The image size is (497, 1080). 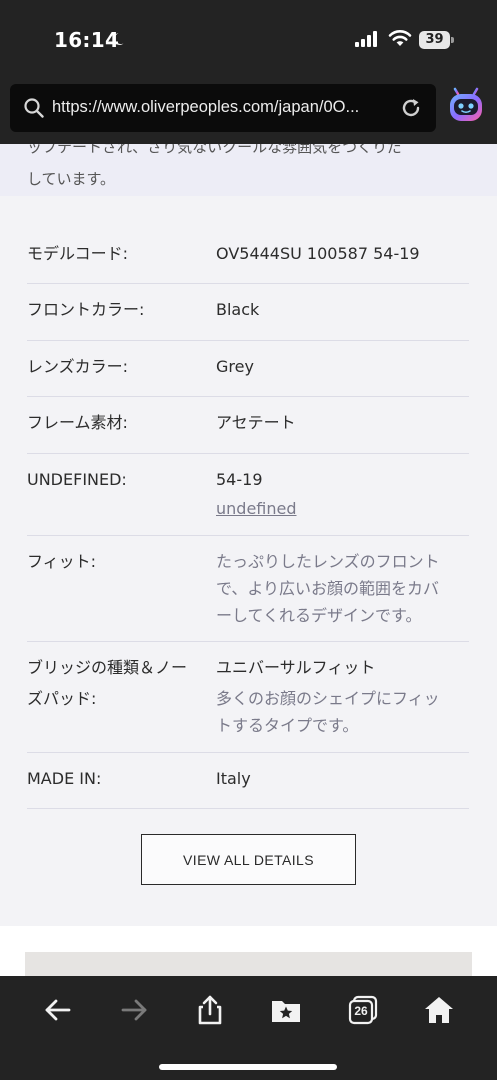 I want to click on status-bar: 16:14 39, so click(x=248, y=40).